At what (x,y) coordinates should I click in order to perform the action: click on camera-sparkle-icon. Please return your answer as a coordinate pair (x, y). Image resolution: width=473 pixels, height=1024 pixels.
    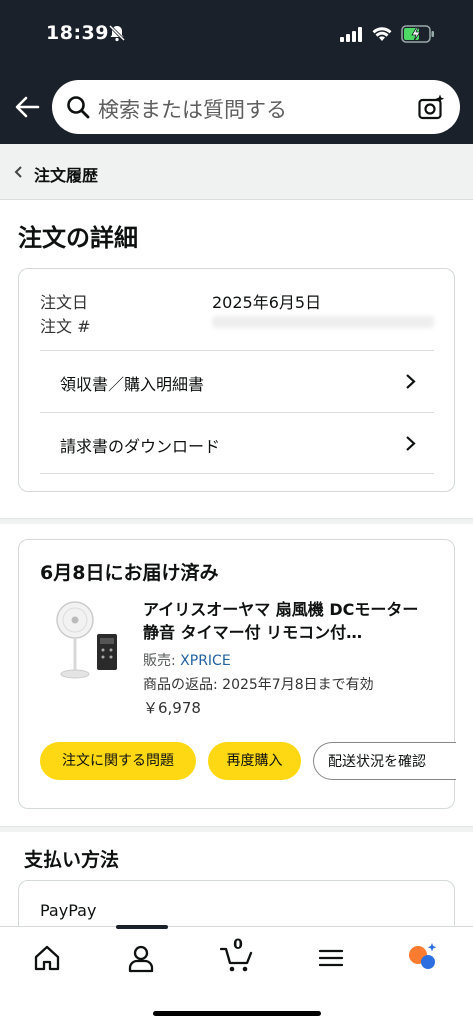
    Looking at the image, I should click on (431, 107).